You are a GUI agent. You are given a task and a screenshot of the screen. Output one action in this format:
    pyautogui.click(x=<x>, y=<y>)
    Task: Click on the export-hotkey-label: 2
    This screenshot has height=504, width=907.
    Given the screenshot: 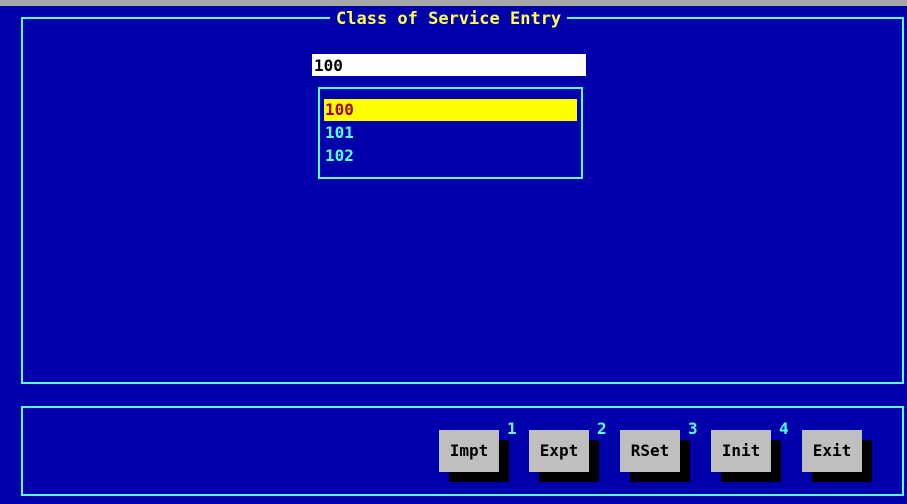 What is the action you would take?
    pyautogui.click(x=602, y=428)
    